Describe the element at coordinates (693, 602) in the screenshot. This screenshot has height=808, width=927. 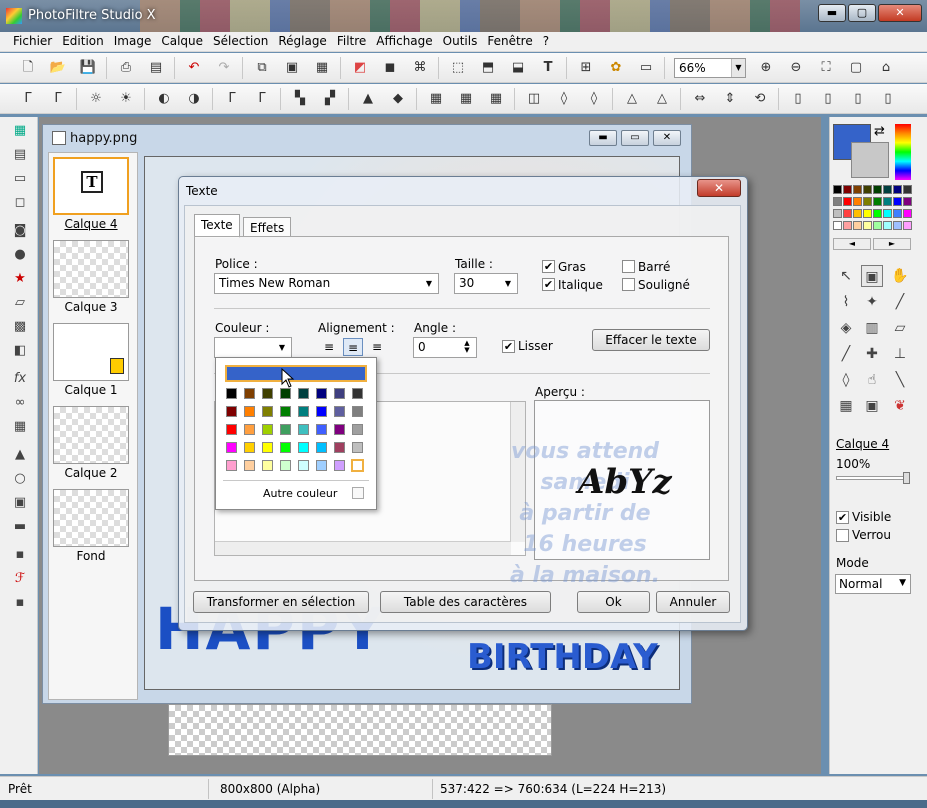
I see `cancel-button: Annuler` at that location.